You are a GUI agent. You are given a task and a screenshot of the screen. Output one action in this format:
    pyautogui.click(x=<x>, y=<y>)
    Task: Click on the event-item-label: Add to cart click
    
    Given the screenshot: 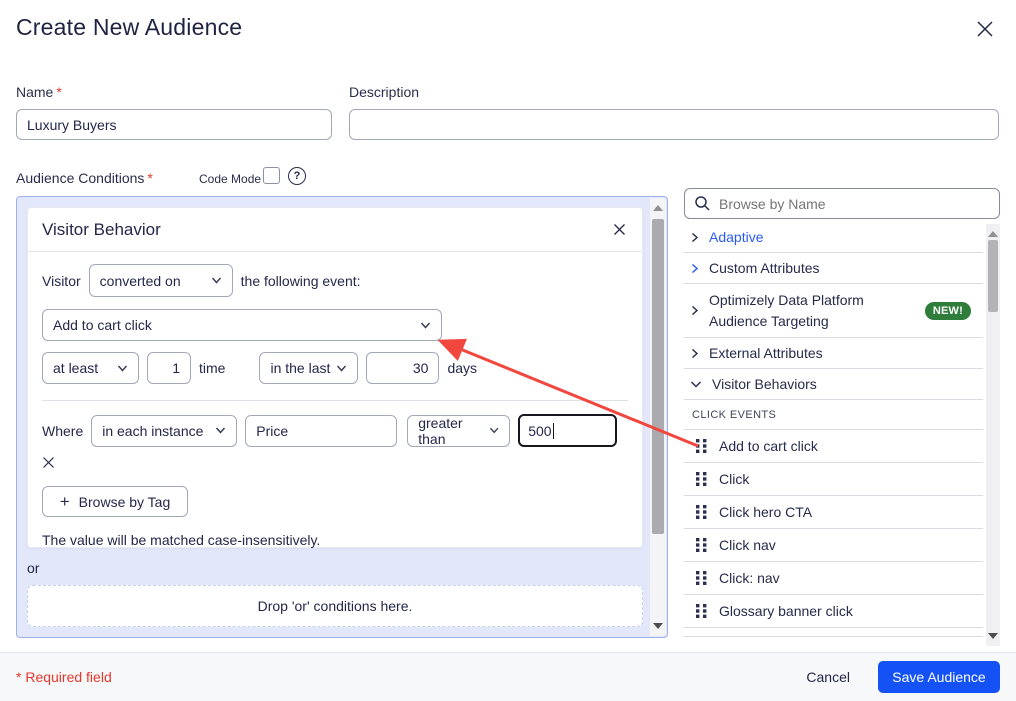 What is the action you would take?
    pyautogui.click(x=768, y=446)
    